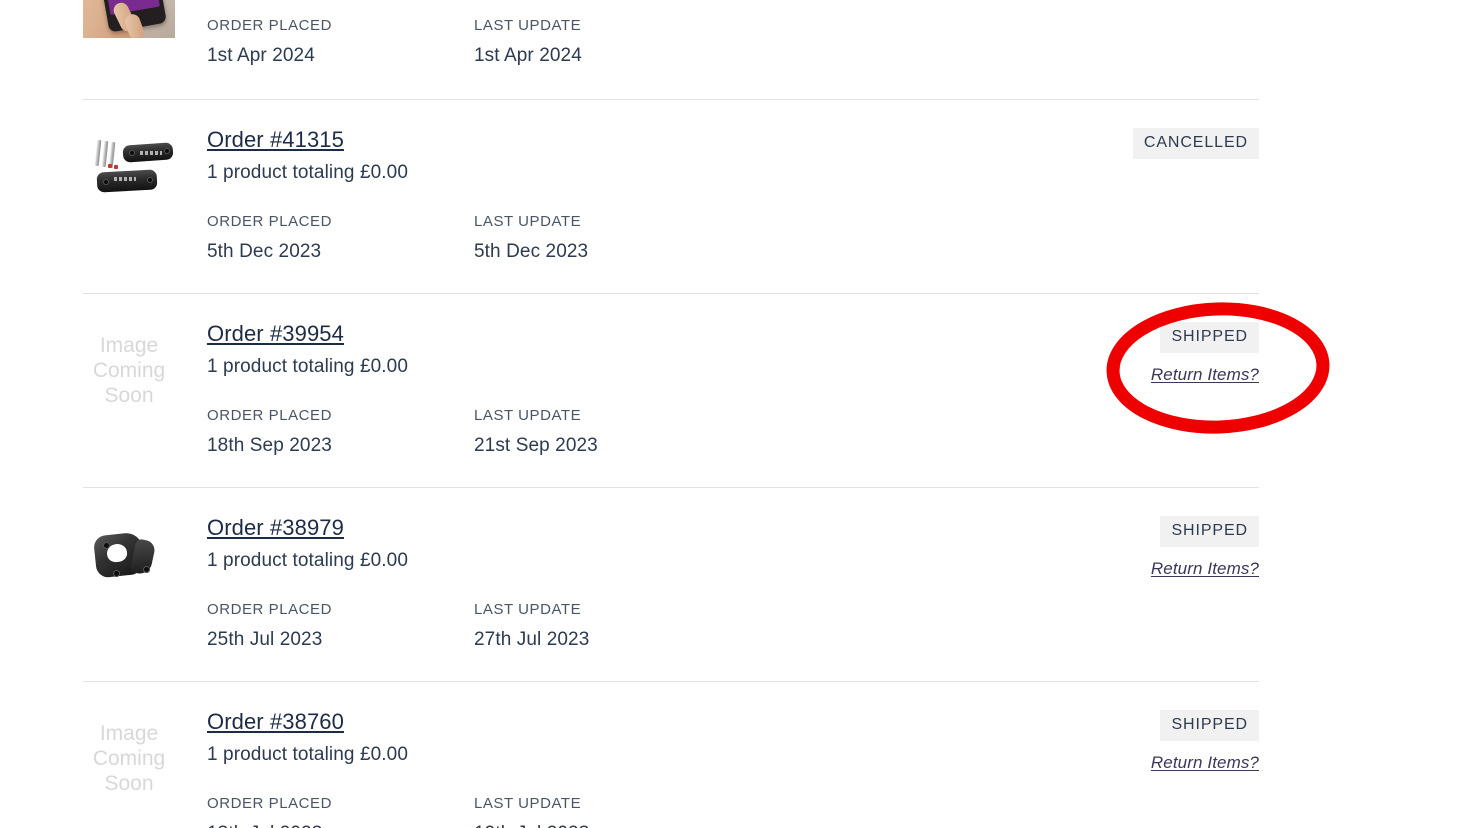 The image size is (1472, 828). I want to click on order-placed-block: ORDER PLACED 1st Apr 2024, so click(340, 42).